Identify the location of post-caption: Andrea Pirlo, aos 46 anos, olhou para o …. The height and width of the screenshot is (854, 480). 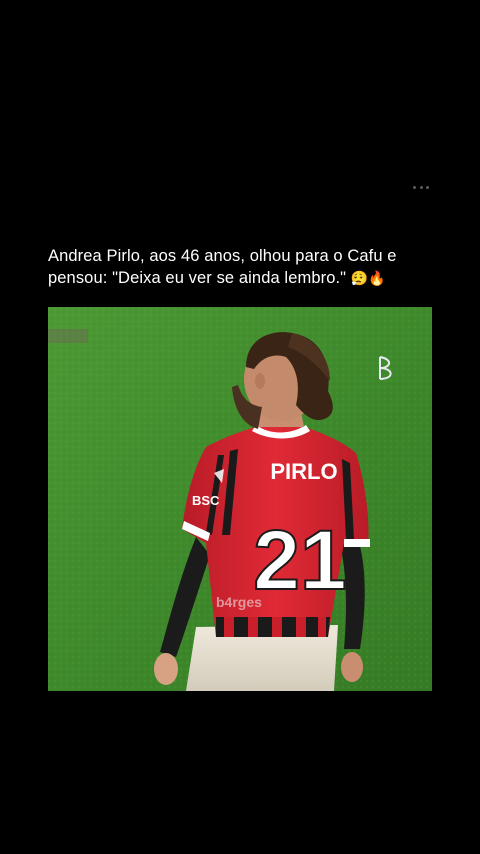
(248, 267).